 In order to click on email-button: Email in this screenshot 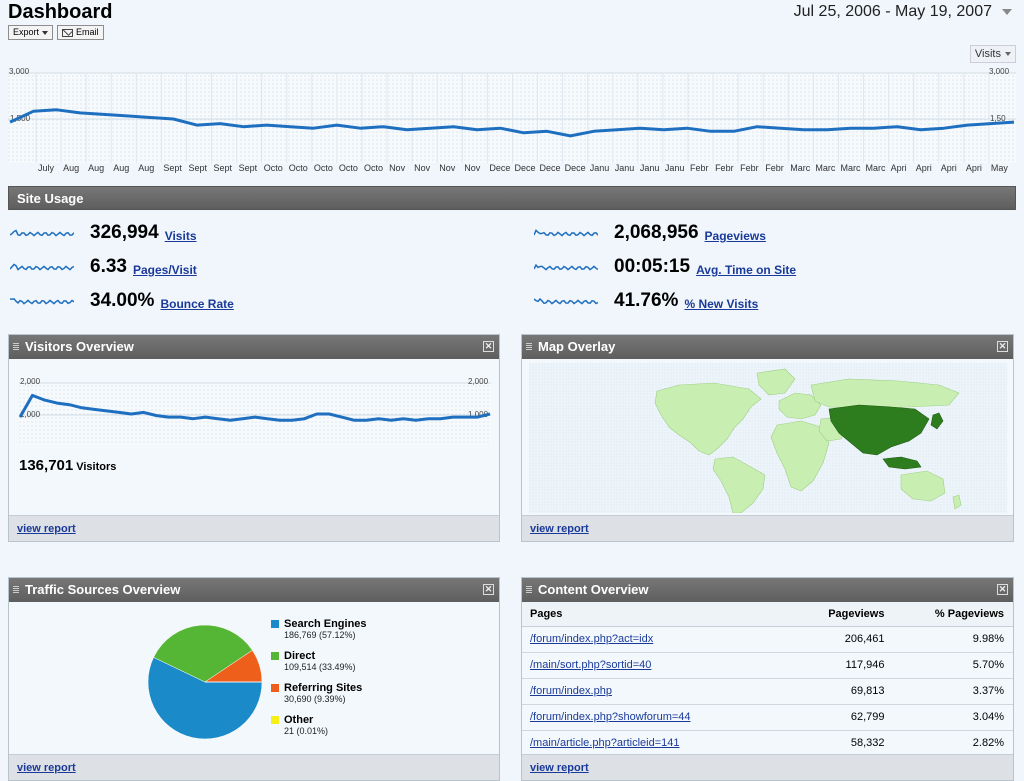, I will do `click(80, 32)`.